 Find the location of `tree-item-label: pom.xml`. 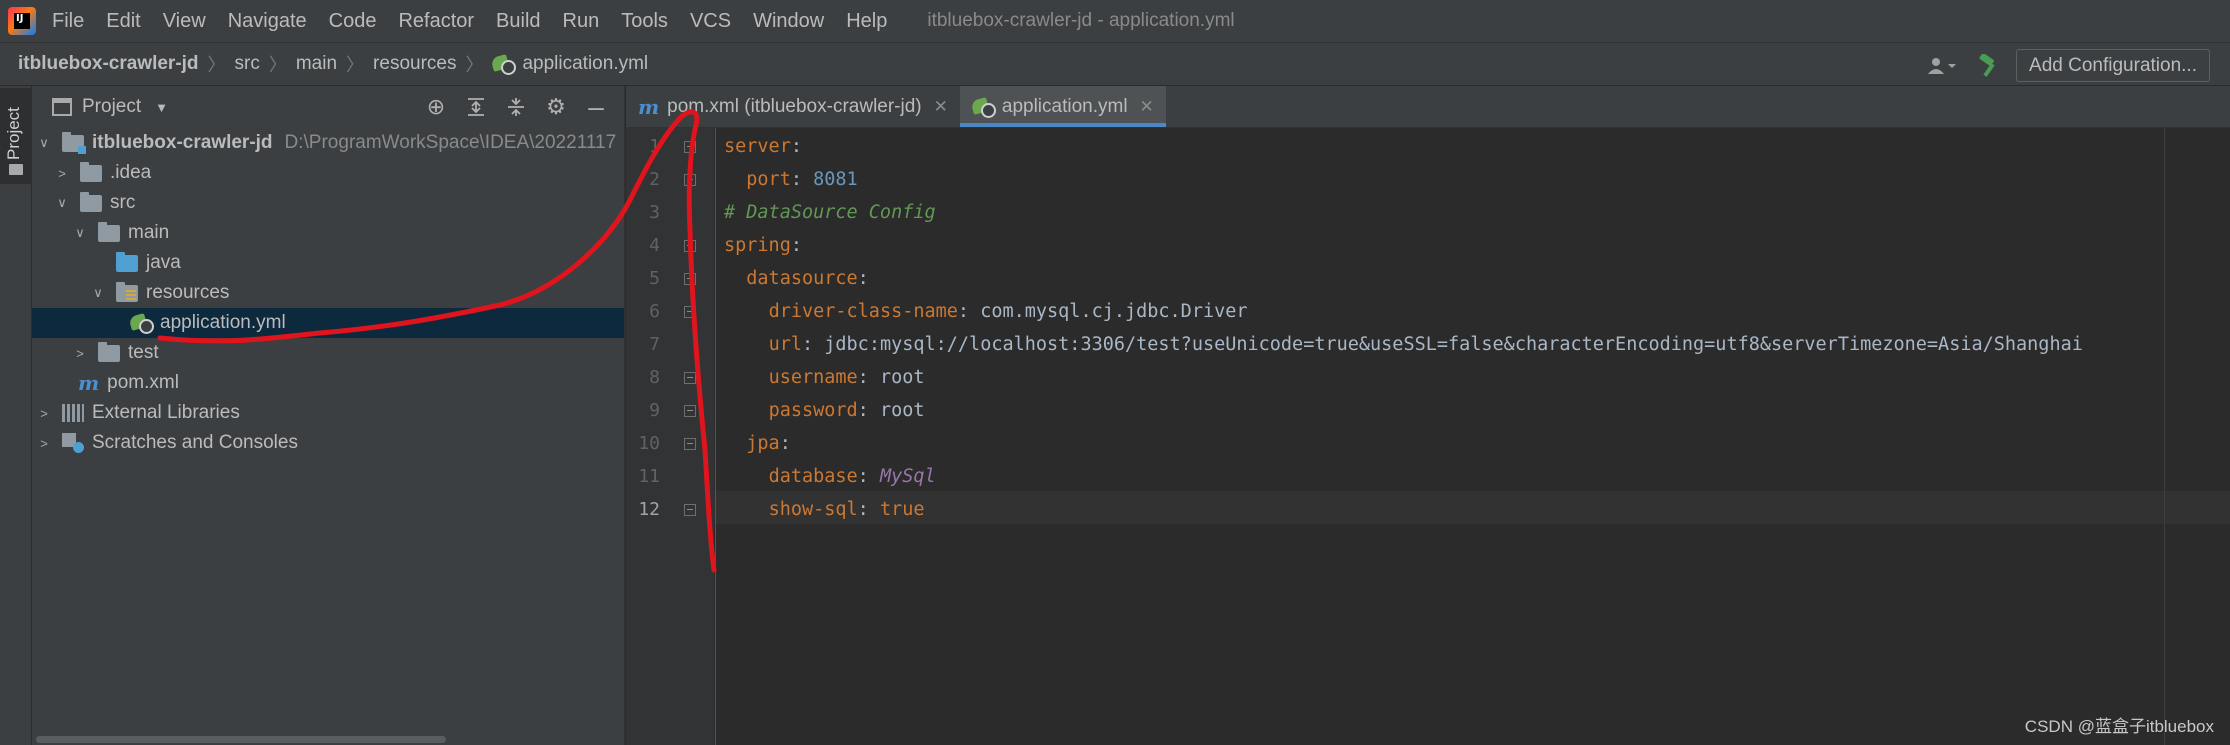

tree-item-label: pom.xml is located at coordinates (143, 382).